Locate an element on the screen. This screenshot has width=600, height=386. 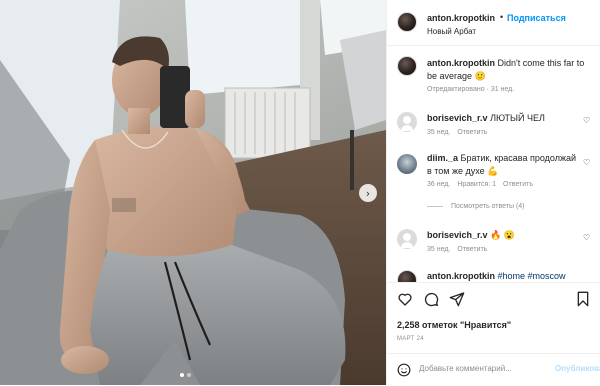
location-link: Новый Арбат is located at coordinates (451, 31).